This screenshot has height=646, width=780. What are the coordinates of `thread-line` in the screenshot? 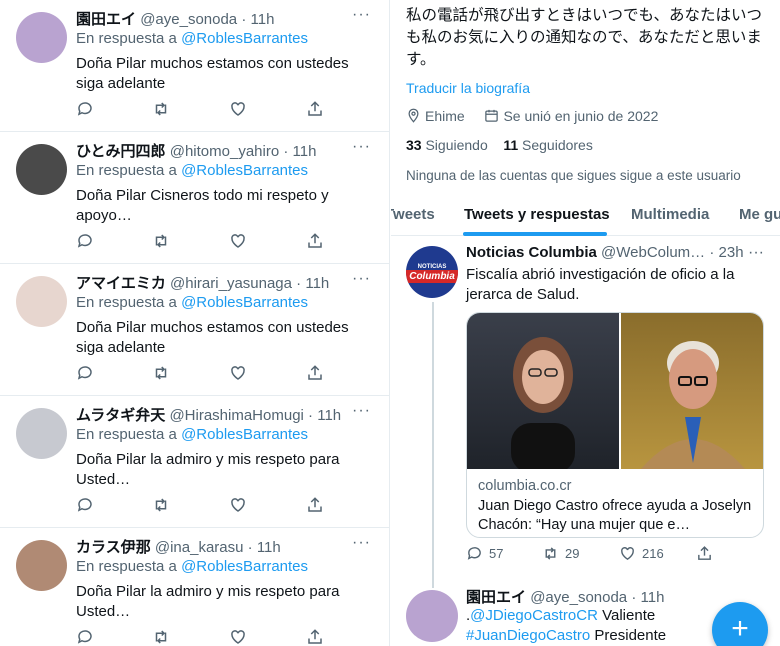 It's located at (433, 445).